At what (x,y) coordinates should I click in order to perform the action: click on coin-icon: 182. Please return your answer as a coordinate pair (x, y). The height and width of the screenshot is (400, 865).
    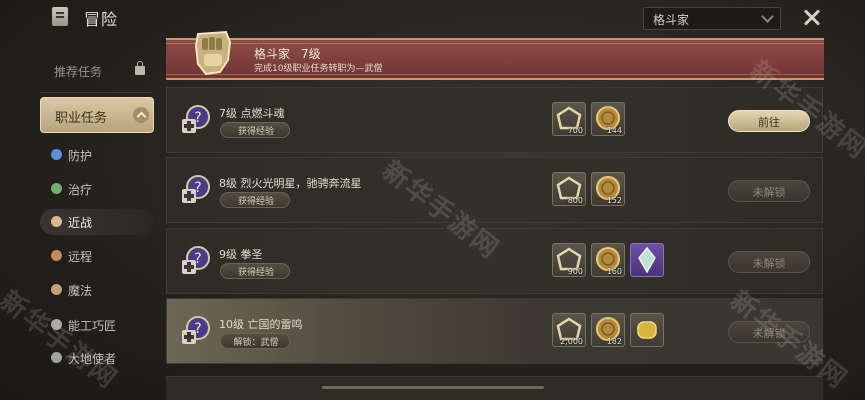
    Looking at the image, I should click on (608, 330).